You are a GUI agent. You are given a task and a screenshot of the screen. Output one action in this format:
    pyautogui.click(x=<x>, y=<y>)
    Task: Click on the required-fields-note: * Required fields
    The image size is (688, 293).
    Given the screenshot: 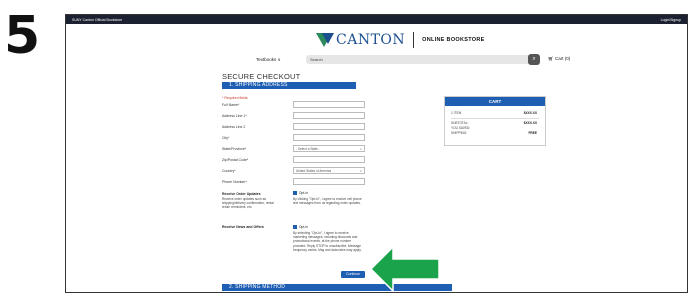 What is the action you would take?
    pyautogui.click(x=235, y=98)
    